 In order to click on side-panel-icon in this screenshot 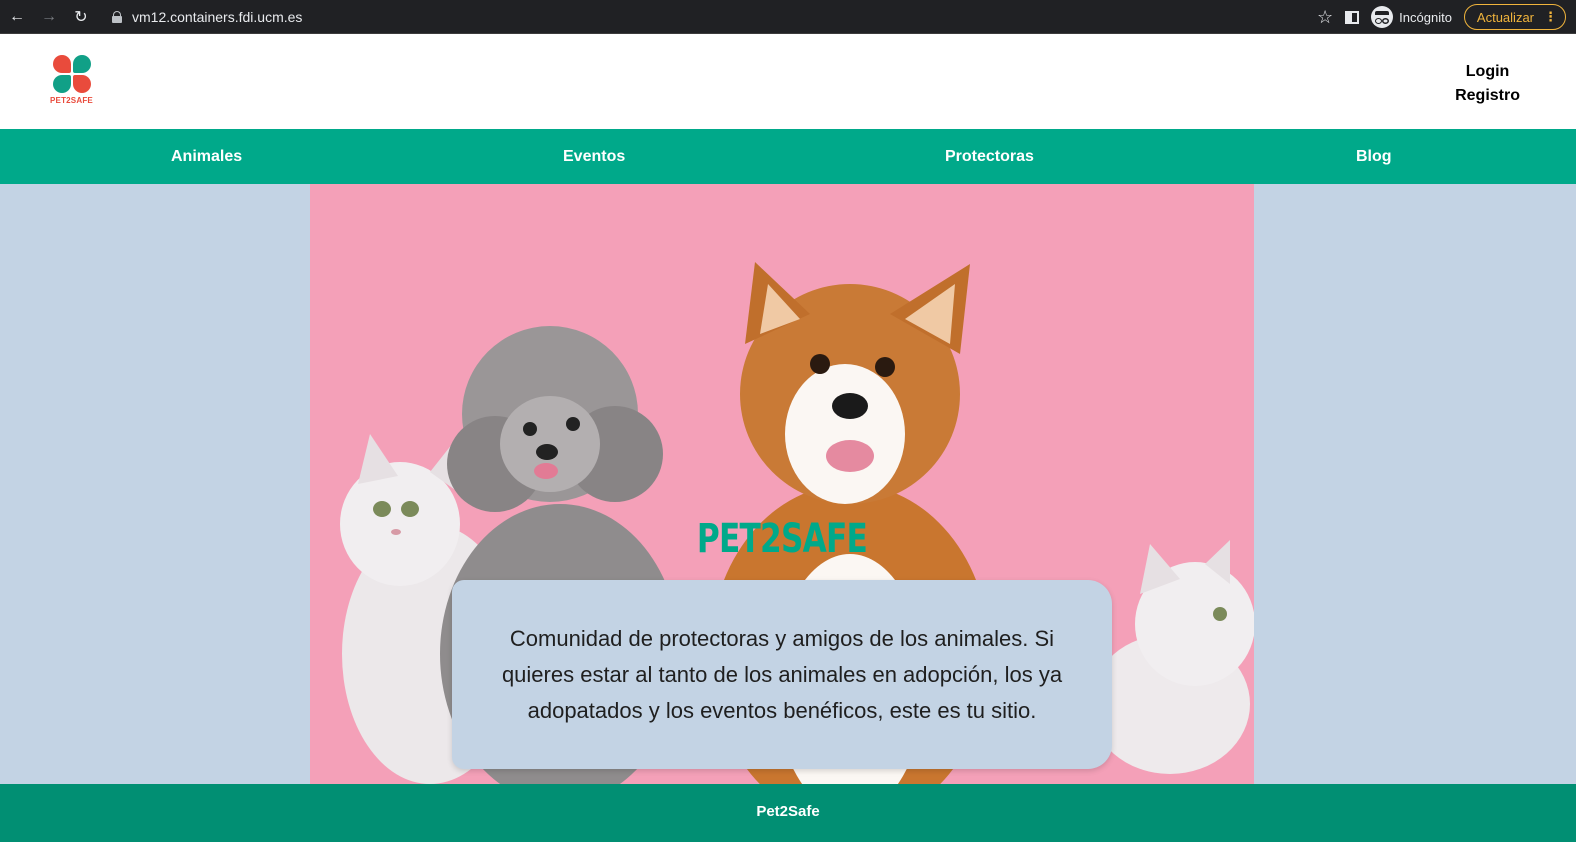, I will do `click(1352, 17)`.